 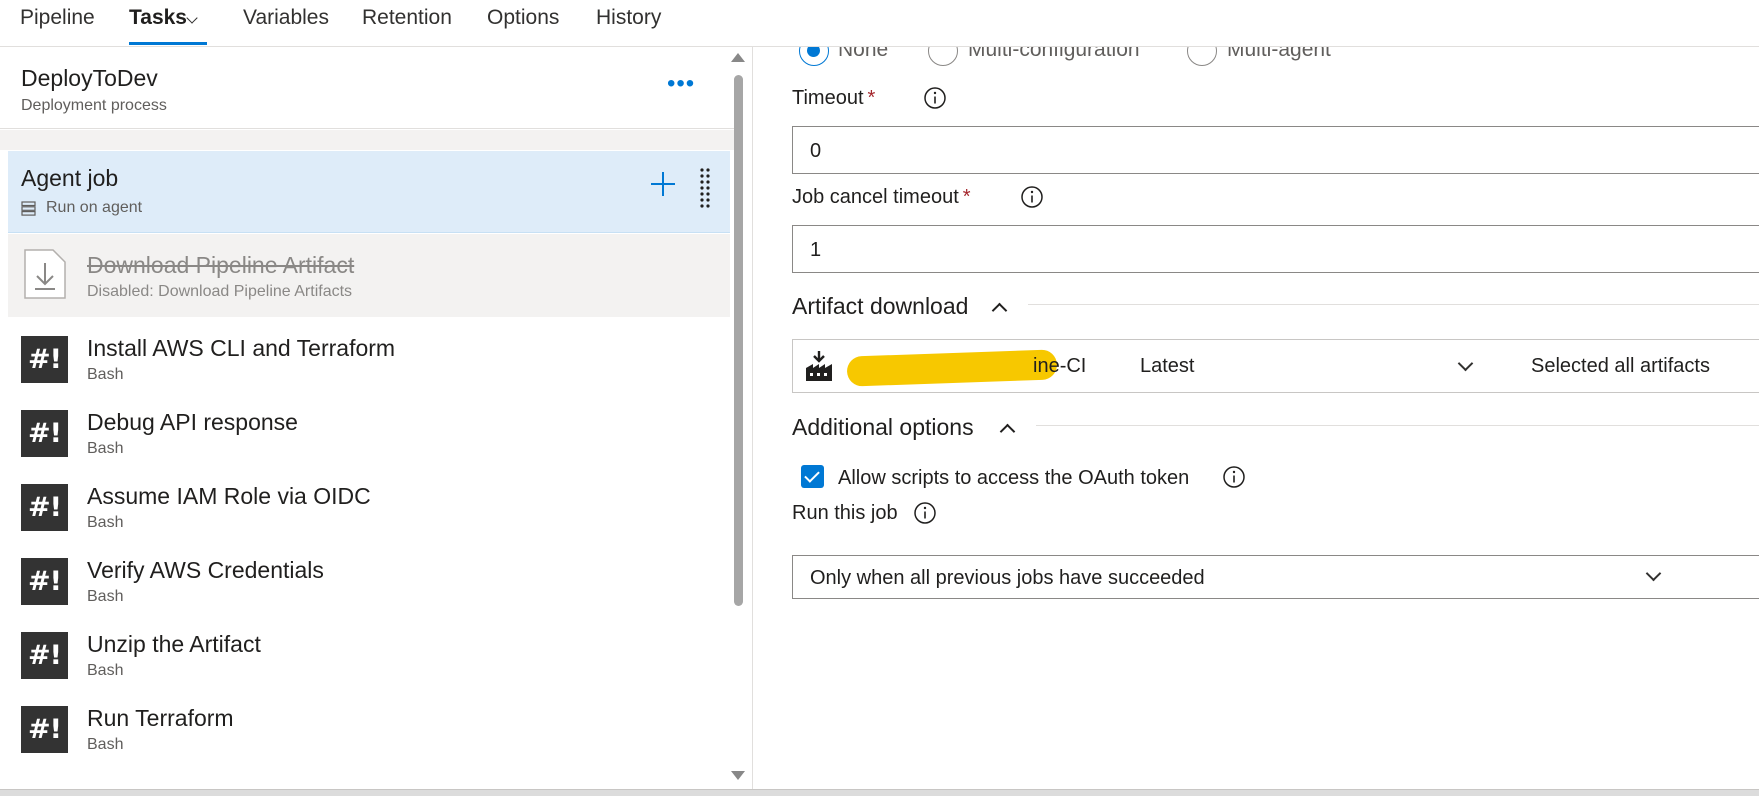 I want to click on task-item: #! Install AWS CLI and Terraform Bash, so click(x=369, y=358).